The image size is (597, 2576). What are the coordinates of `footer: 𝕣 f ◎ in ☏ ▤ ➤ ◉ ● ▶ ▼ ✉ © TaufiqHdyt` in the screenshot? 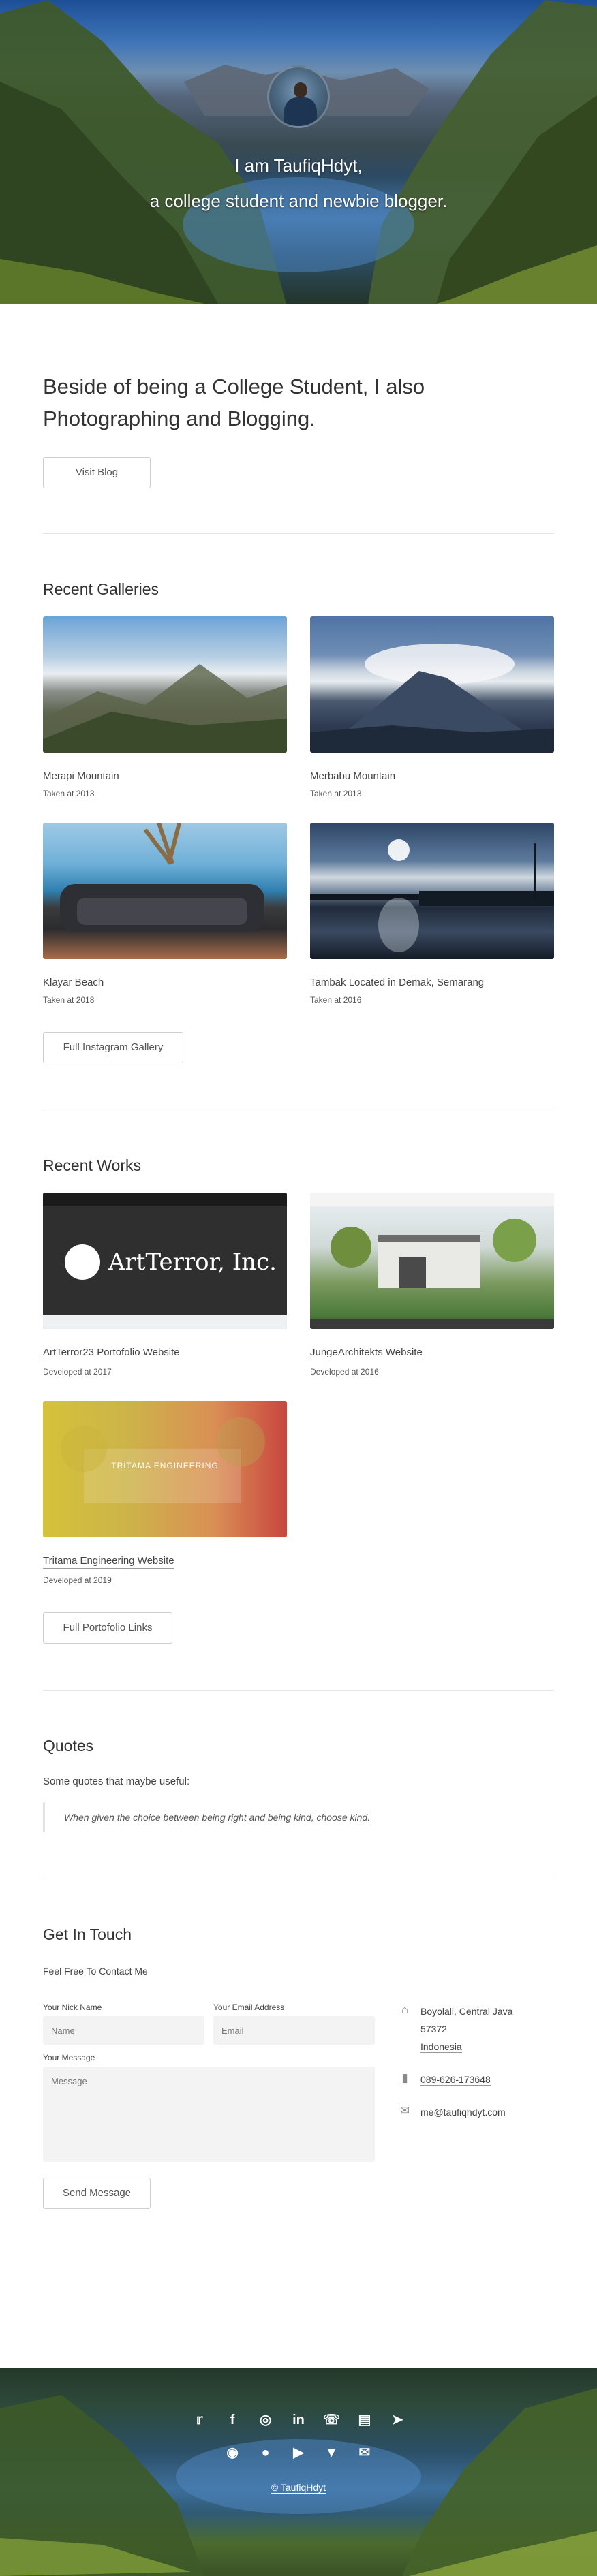 It's located at (298, 2472).